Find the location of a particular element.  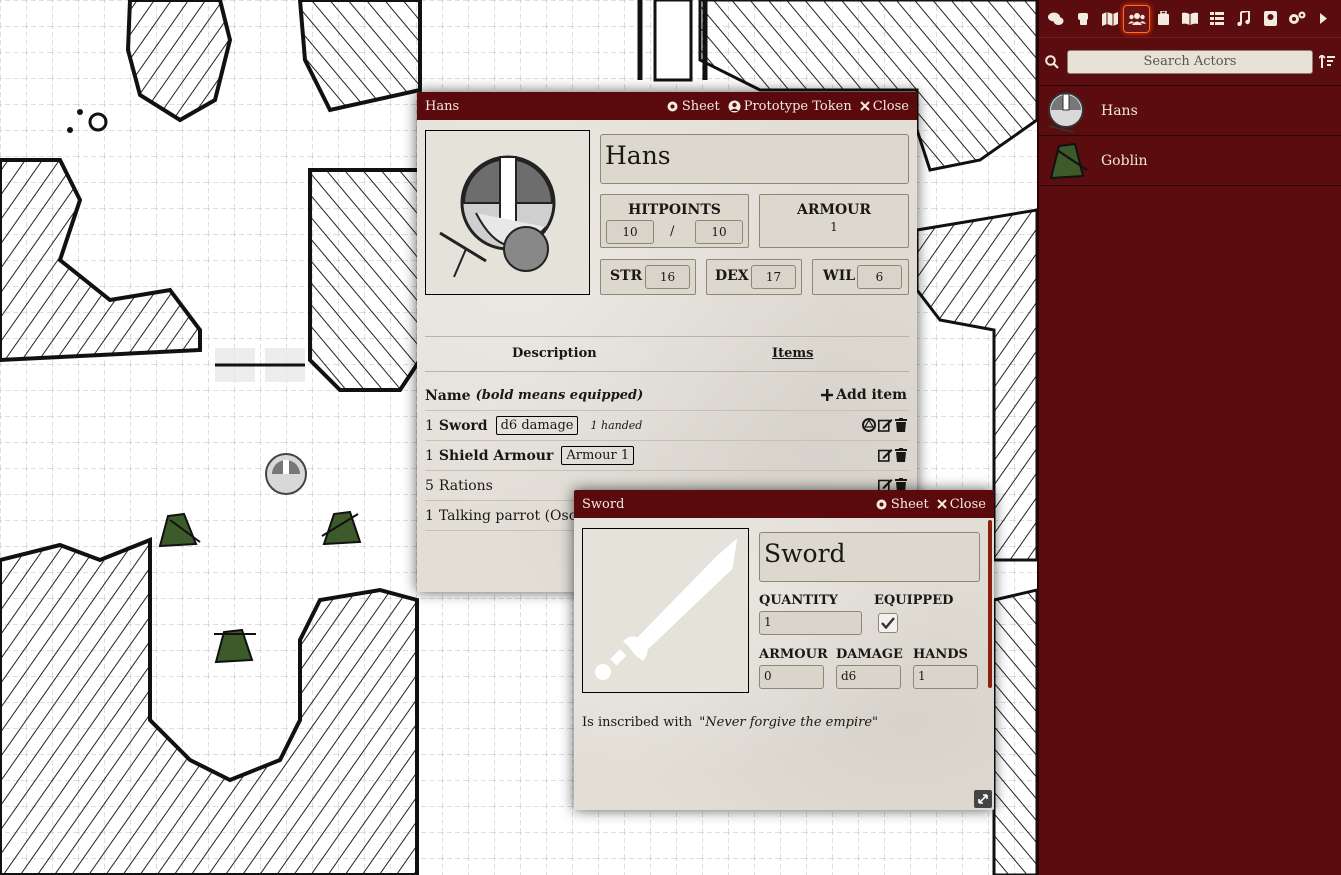

item-hands-tag: 1 handed is located at coordinates (616, 425).